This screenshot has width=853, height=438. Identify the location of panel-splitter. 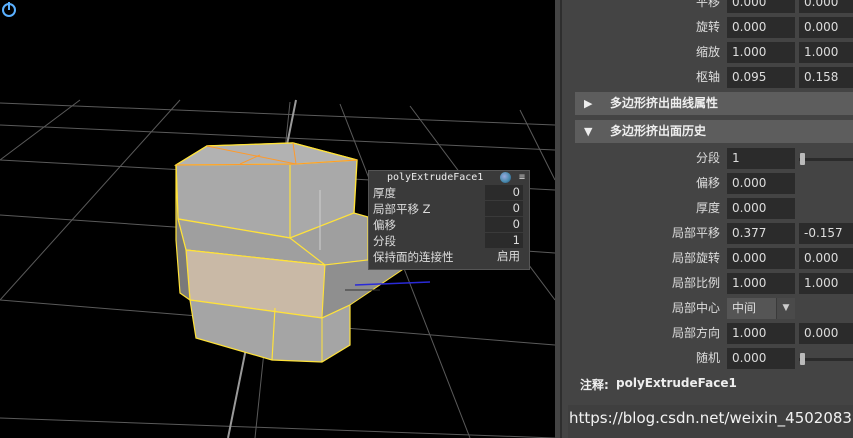
(561, 219).